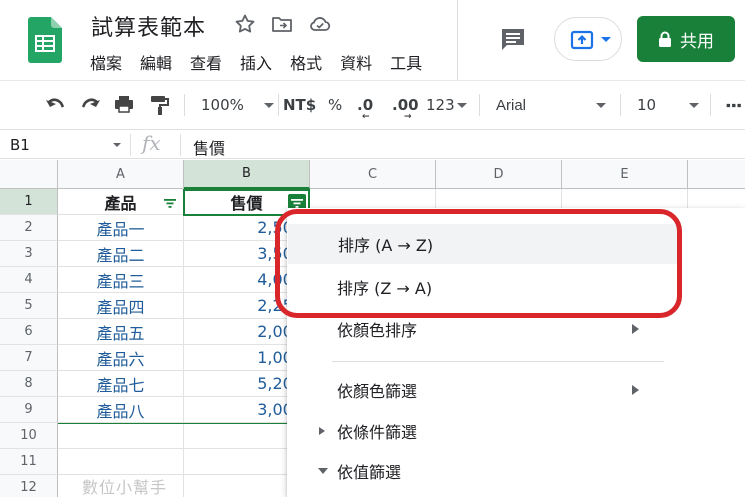 Image resolution: width=745 pixels, height=497 pixels. I want to click on menu-item-filter-by-condition: 依條件篩選, so click(482, 431).